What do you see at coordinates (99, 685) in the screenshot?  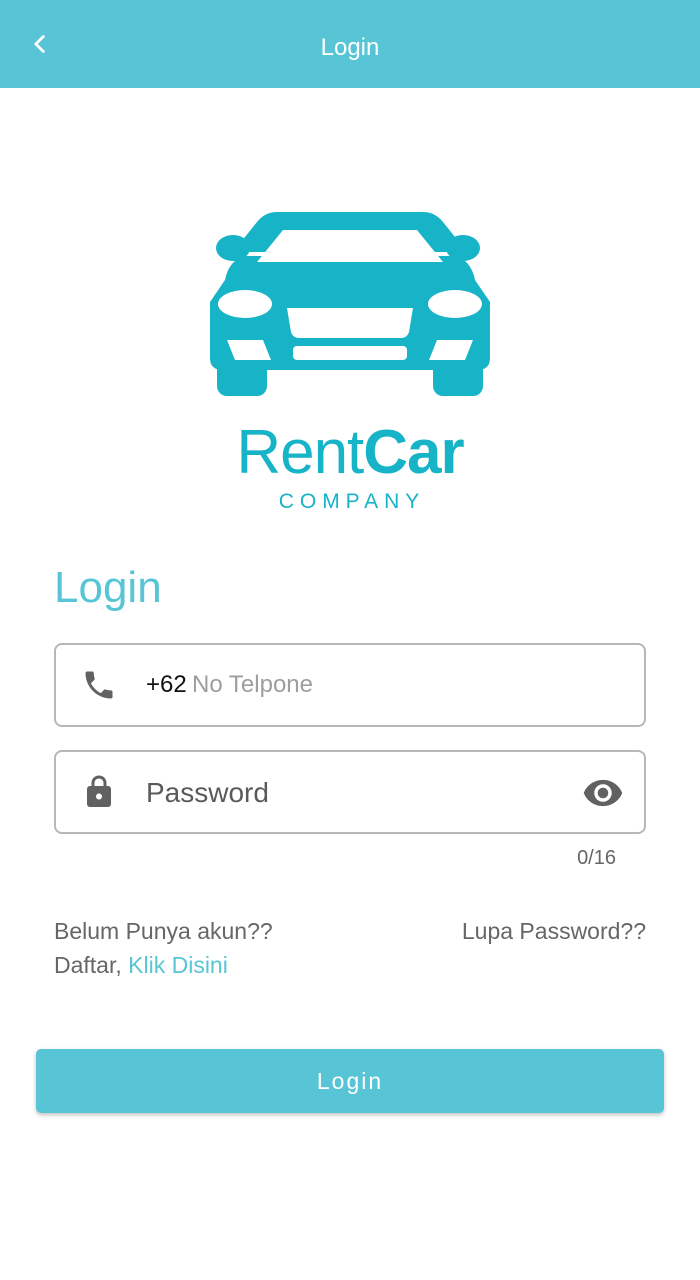 I see `phone-icon` at bounding box center [99, 685].